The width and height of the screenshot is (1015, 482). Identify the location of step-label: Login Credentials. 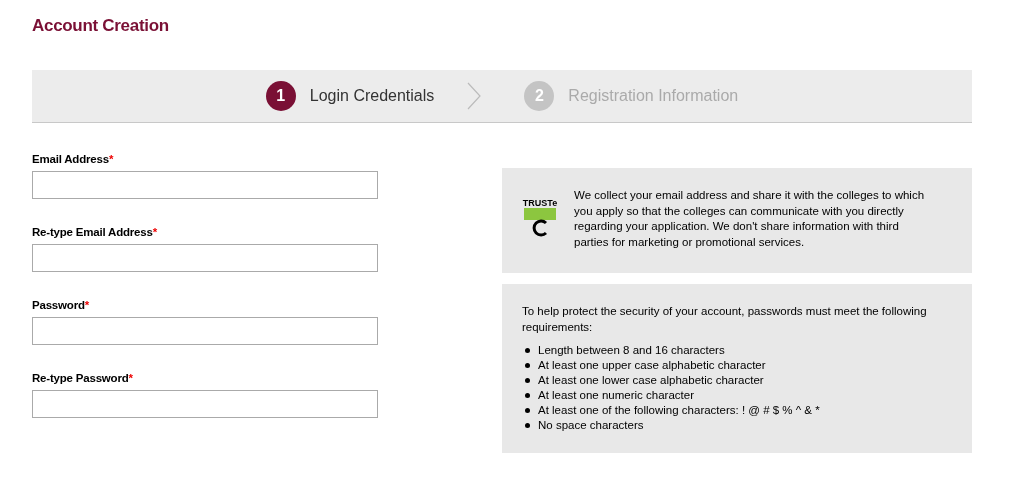
(372, 96).